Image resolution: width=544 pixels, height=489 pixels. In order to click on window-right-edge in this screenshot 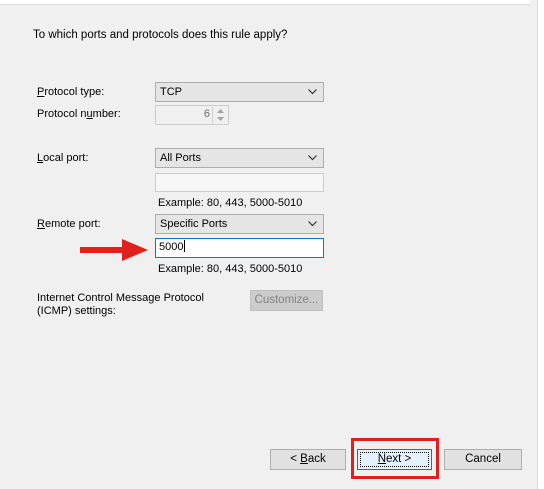, I will do `click(540, 244)`.